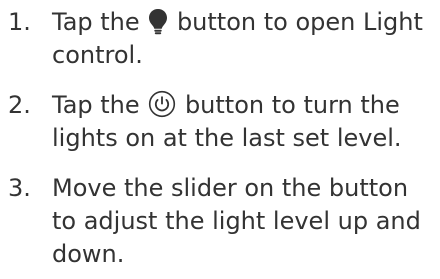 This screenshot has height=279, width=440. I want to click on step-number: 2., so click(19, 105).